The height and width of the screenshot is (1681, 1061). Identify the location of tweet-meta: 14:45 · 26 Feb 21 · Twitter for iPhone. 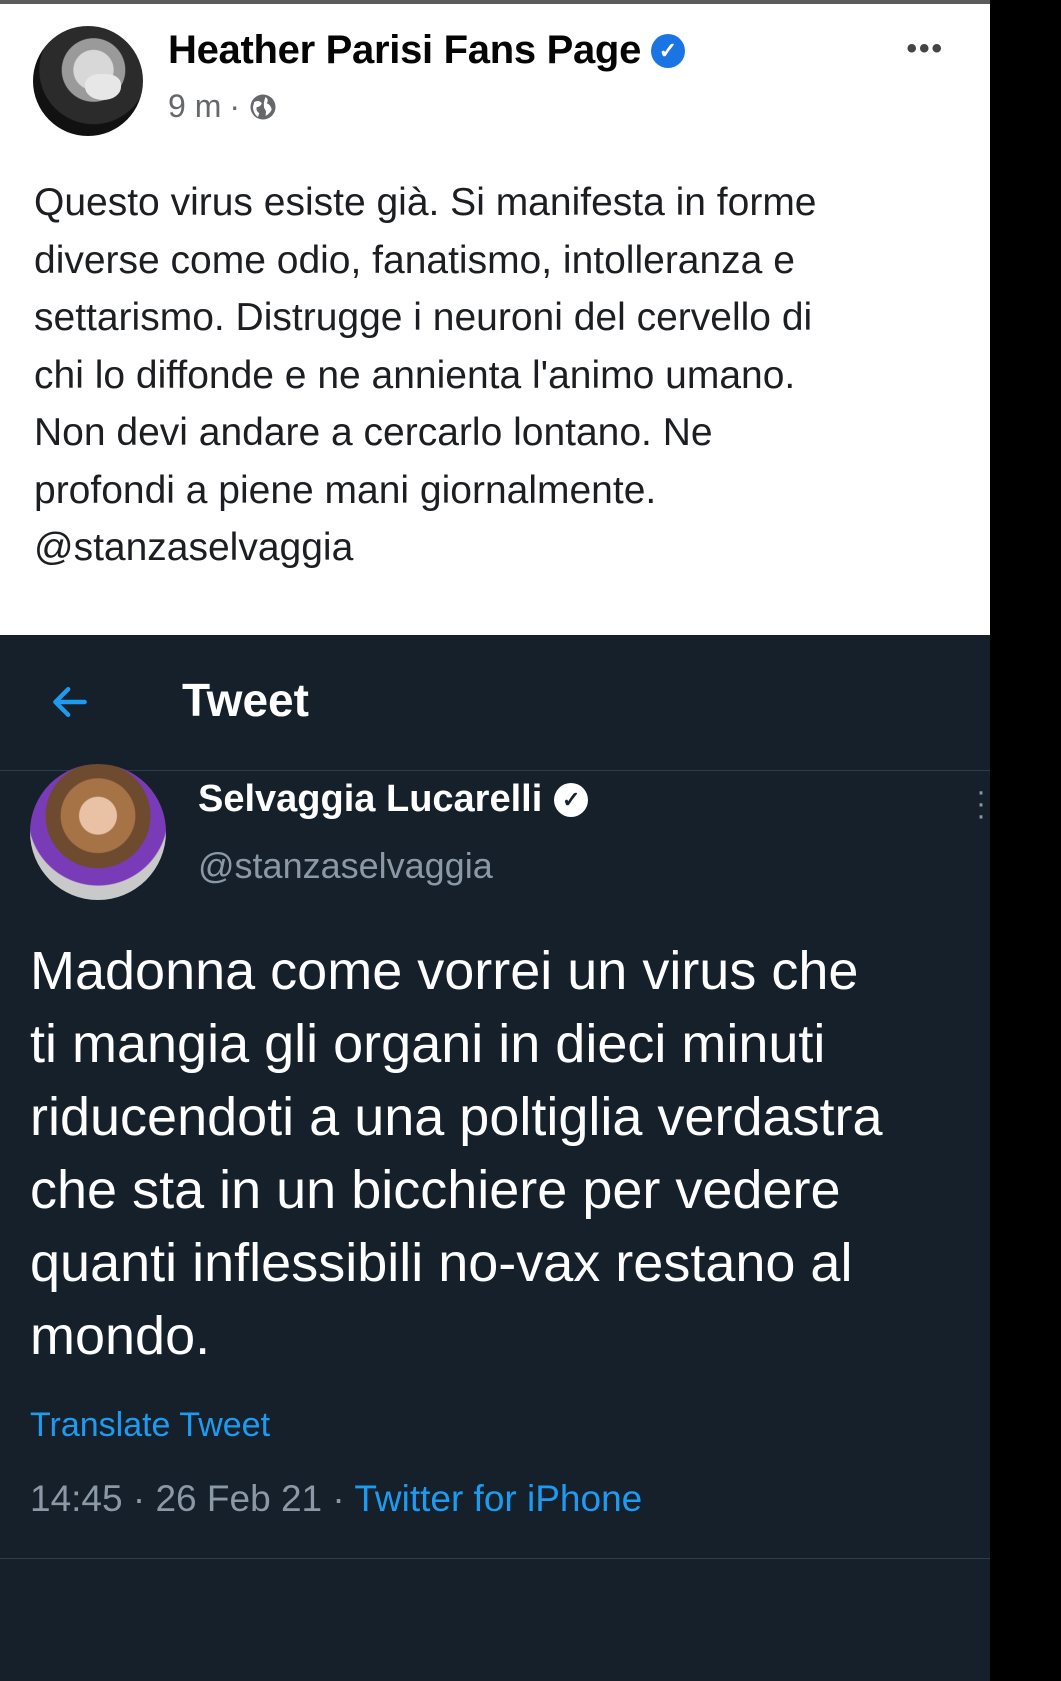
(336, 1499).